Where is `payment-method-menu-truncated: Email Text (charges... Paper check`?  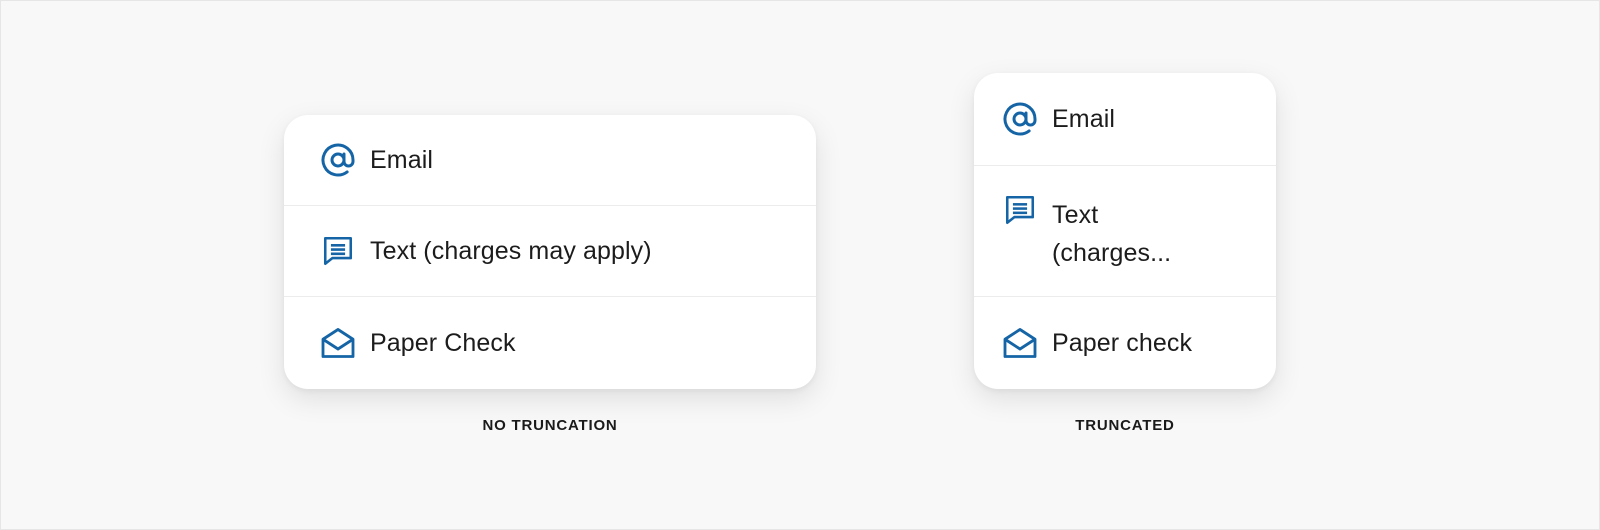 payment-method-menu-truncated: Email Text (charges... Paper check is located at coordinates (1125, 231).